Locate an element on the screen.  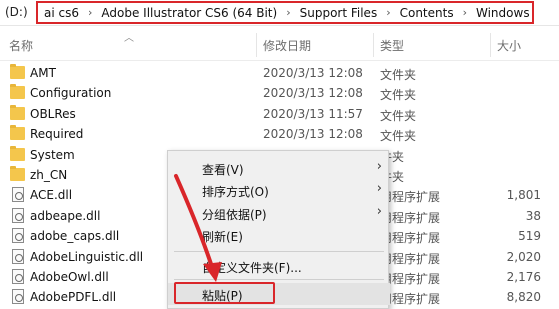
breadcrumb-item-ai-cs6: ai cs6 is located at coordinates (61, 13).